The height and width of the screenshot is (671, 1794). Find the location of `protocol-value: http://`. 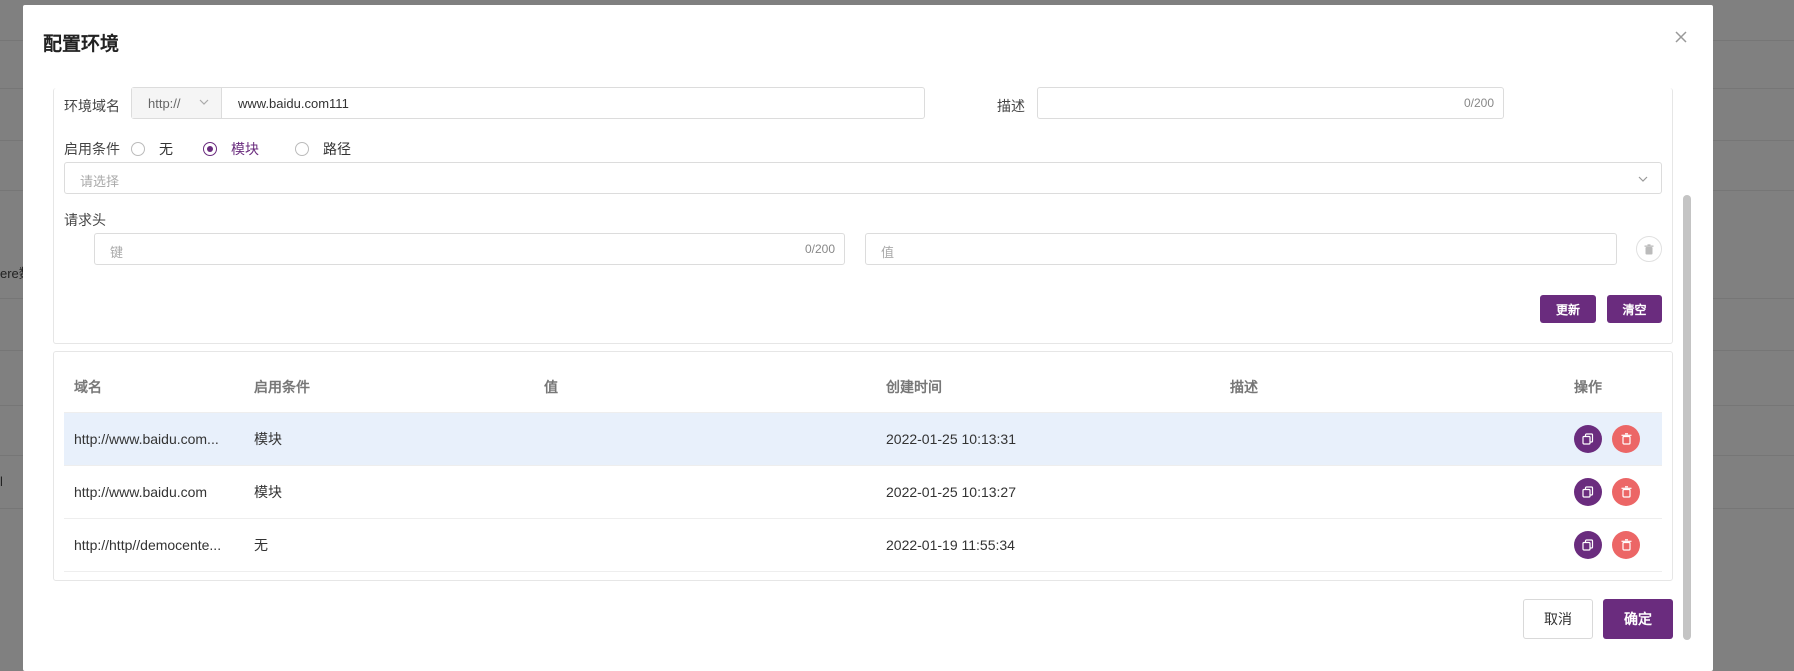

protocol-value: http:// is located at coordinates (164, 103).